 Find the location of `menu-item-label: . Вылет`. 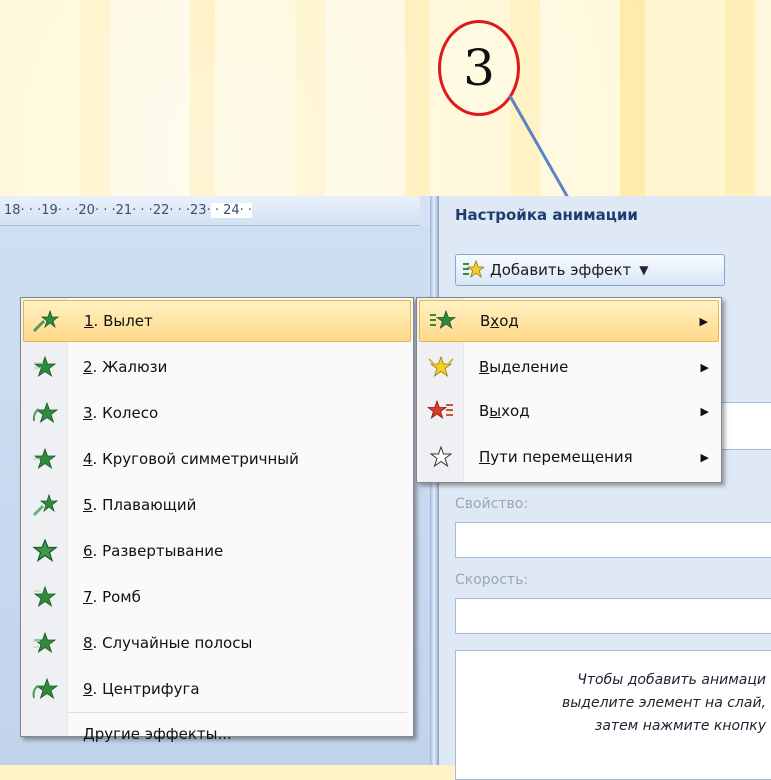

menu-item-label: . Вылет is located at coordinates (123, 321).